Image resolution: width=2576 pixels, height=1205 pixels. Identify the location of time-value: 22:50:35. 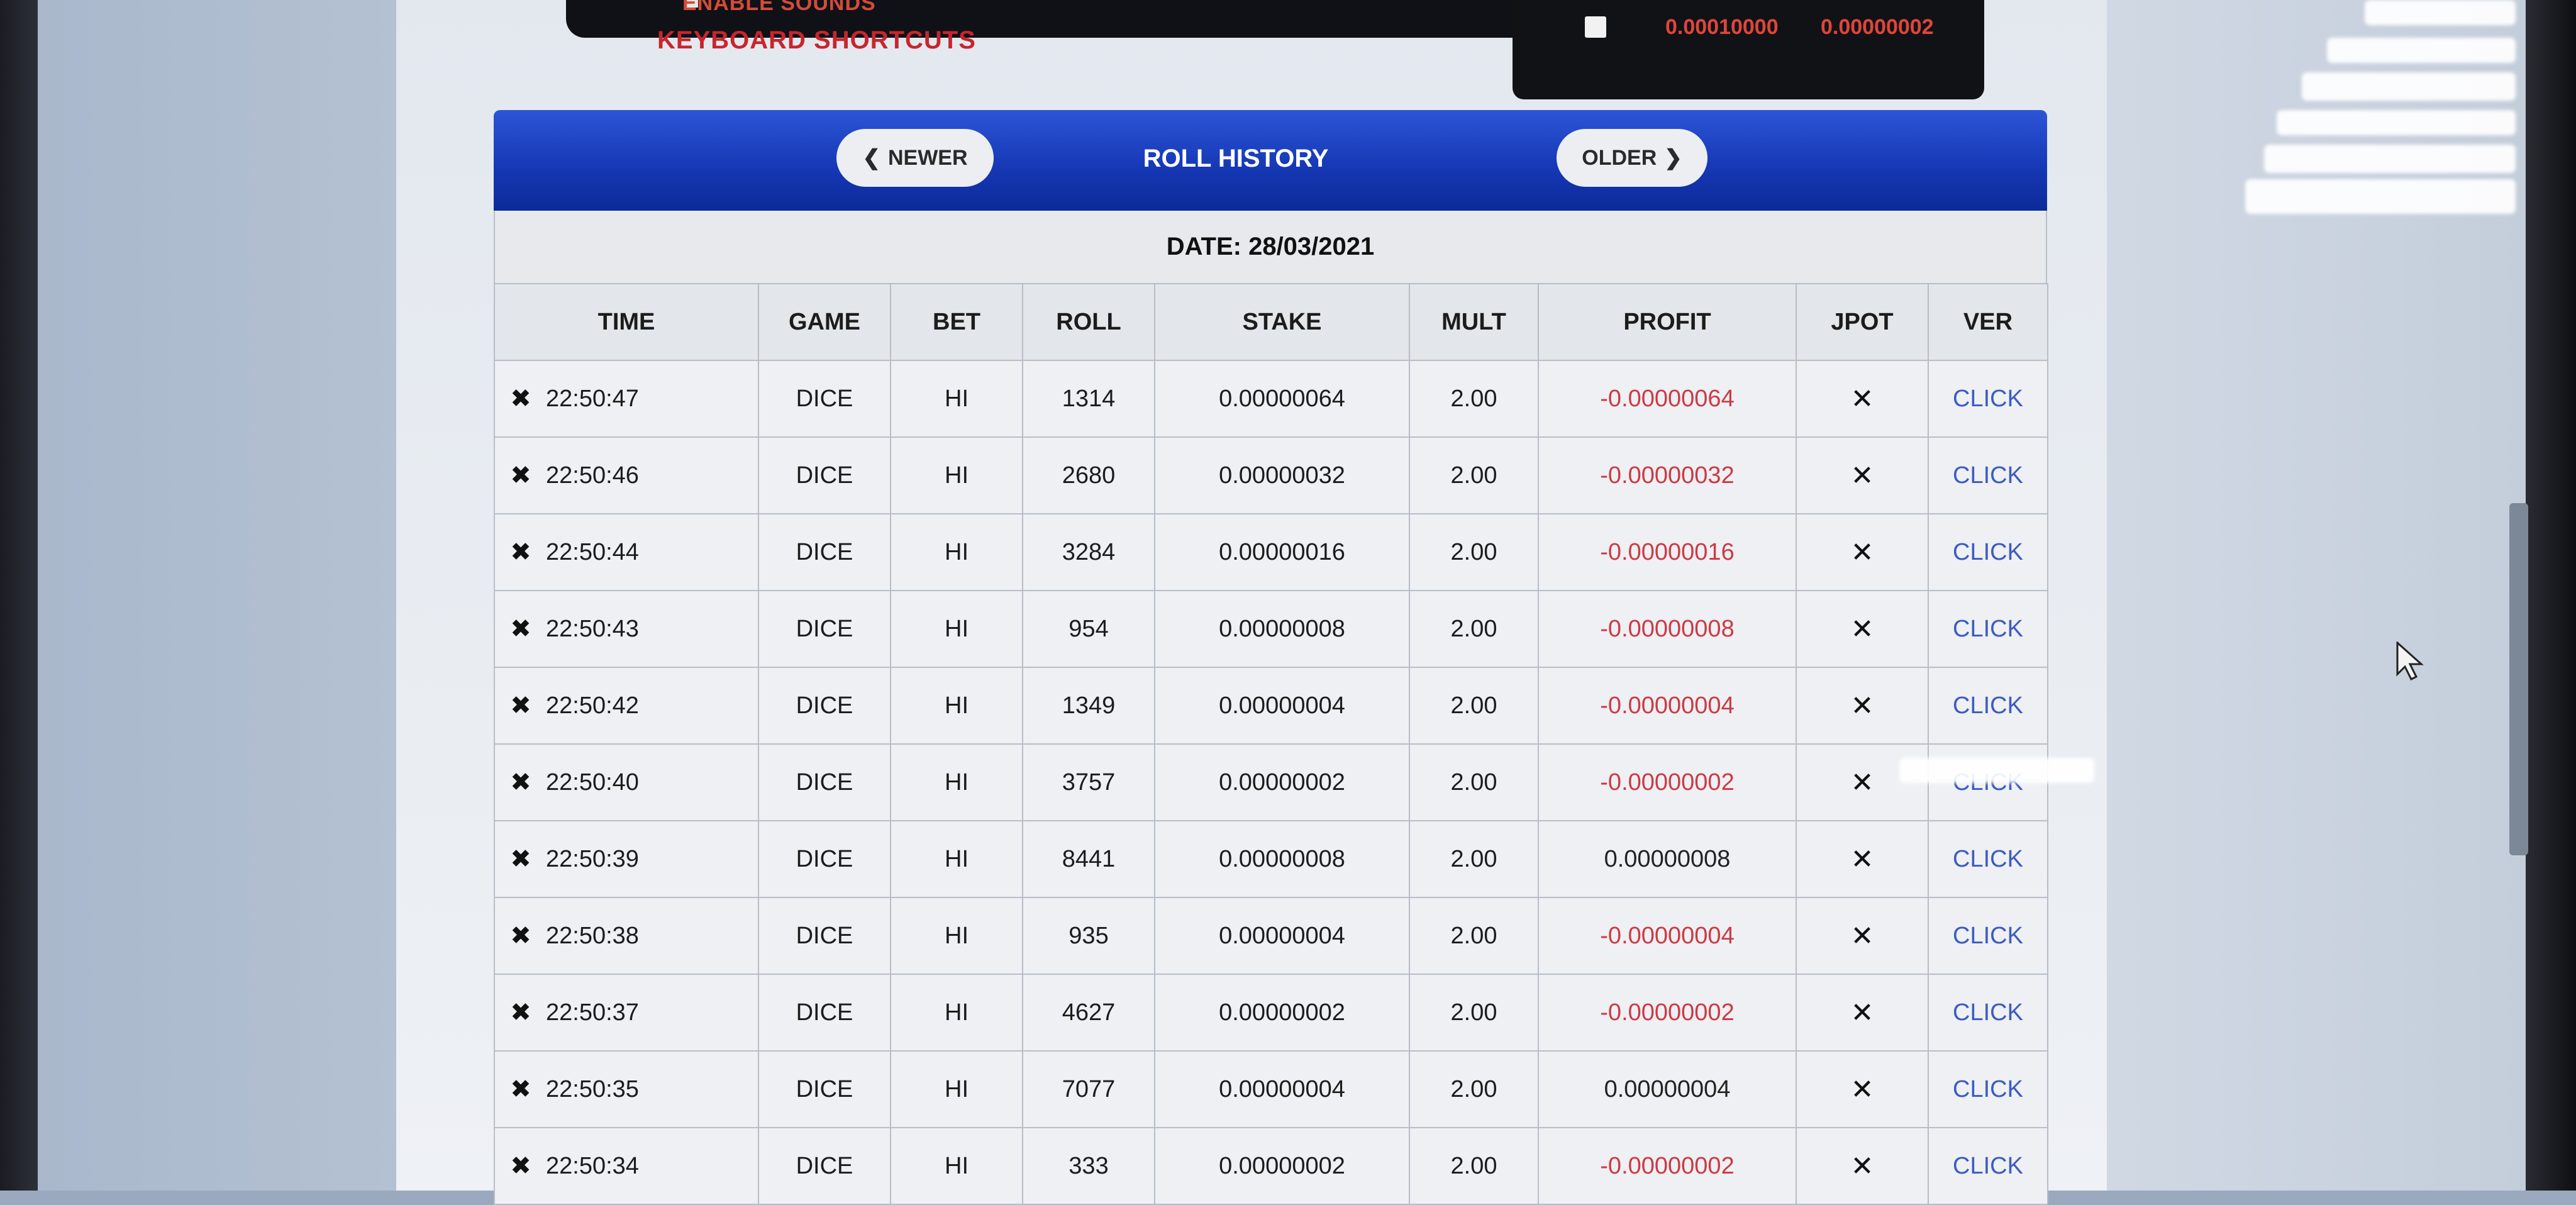
(592, 1088).